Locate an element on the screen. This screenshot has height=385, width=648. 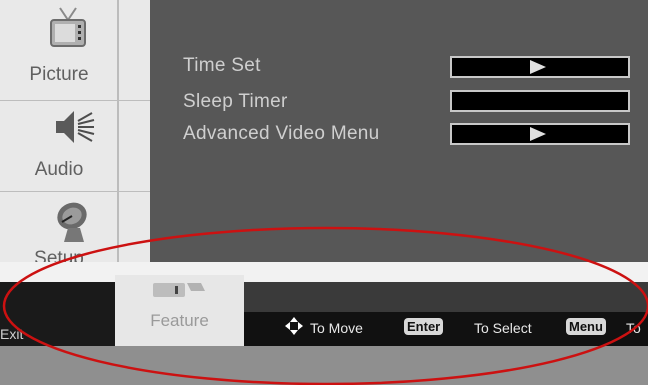
tab-bar-background is located at coordinates (446, 297).